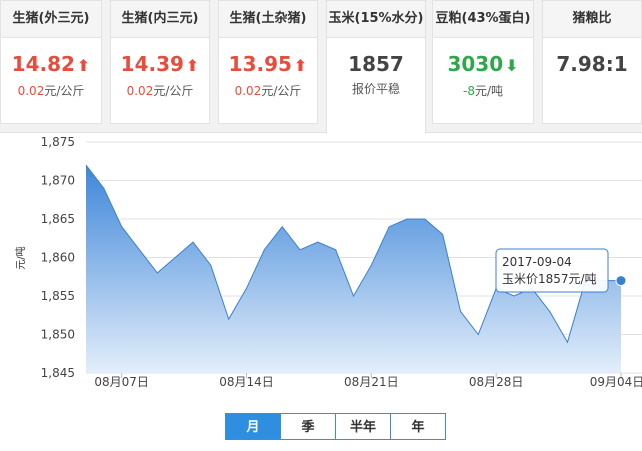 This screenshot has width=642, height=451. Describe the element at coordinates (512, 65) in the screenshot. I see `arrow-down-icon: ⬇` at that location.